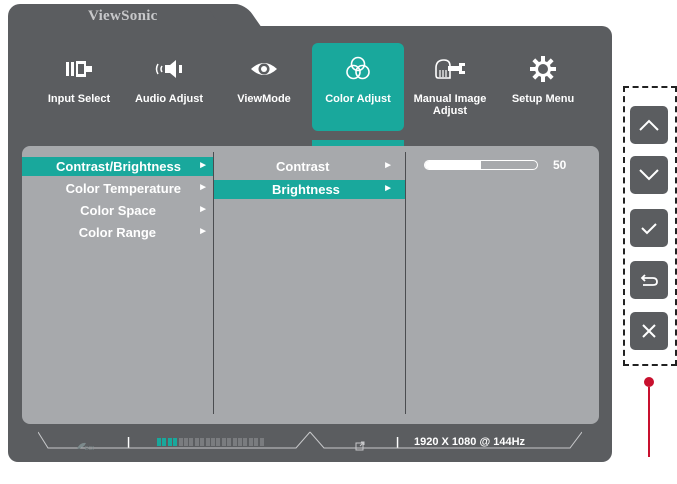  Describe the element at coordinates (560, 165) in the screenshot. I see `slider-value: 50` at that location.